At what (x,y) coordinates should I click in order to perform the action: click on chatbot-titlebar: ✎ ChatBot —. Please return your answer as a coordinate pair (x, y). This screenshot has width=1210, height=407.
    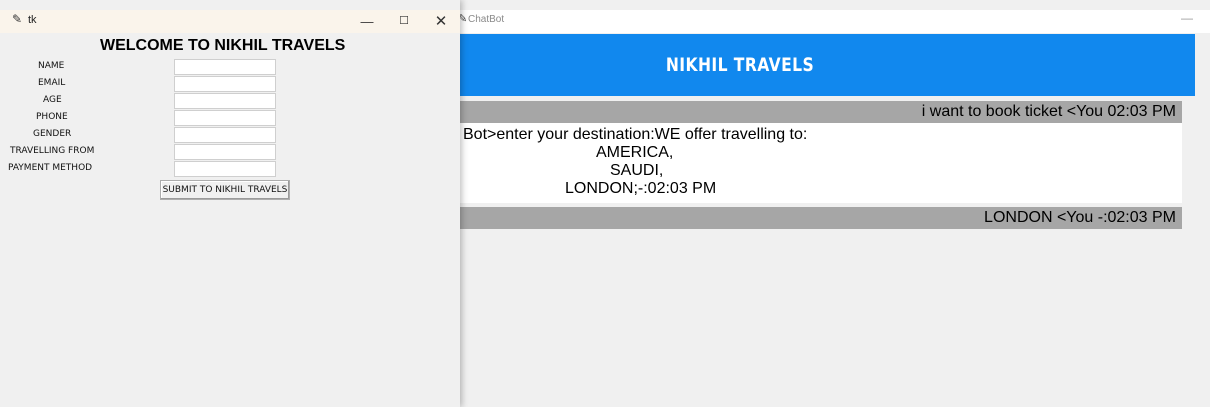
    Looking at the image, I should click on (825, 21).